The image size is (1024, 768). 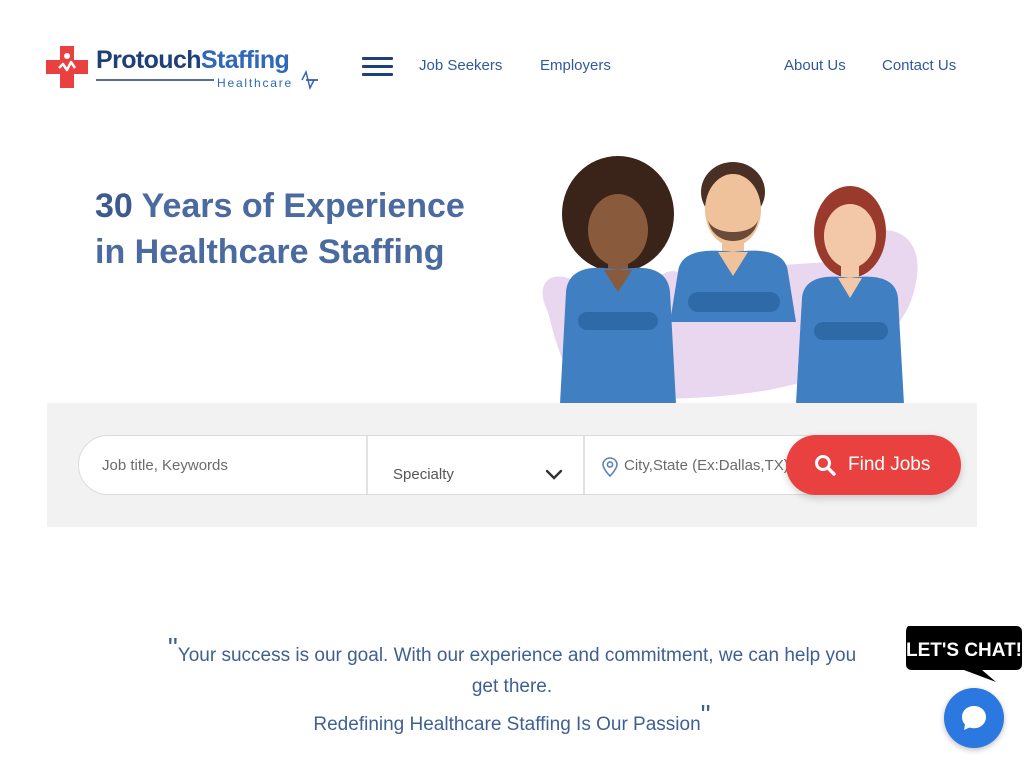 What do you see at coordinates (733, 242) in the screenshot?
I see `nurse-middle-figure` at bounding box center [733, 242].